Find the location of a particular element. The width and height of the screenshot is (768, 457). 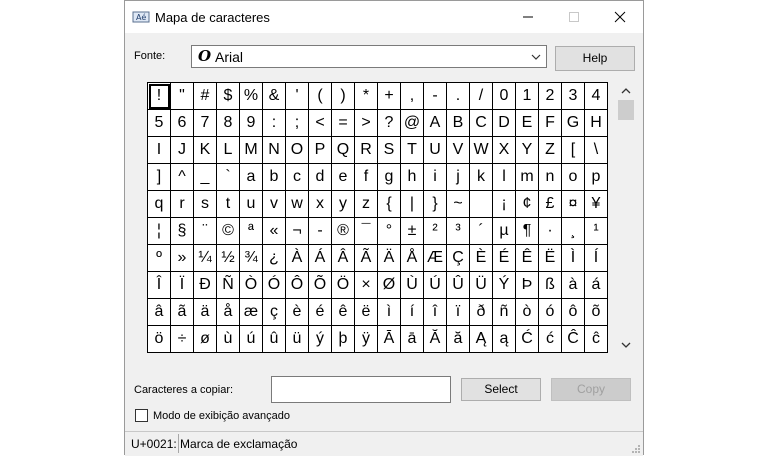

character-cell: H is located at coordinates (596, 123).